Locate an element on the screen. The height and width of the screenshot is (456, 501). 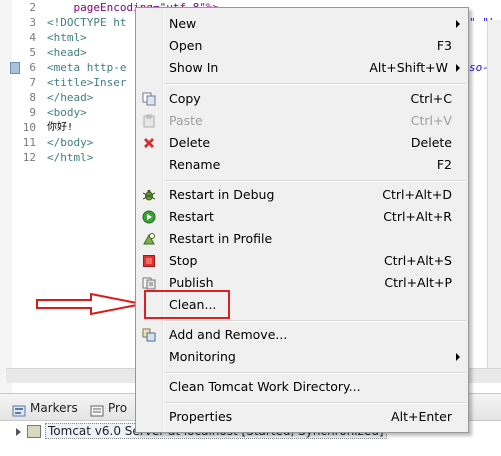
line-code: <meta http-e is located at coordinates (87, 67).